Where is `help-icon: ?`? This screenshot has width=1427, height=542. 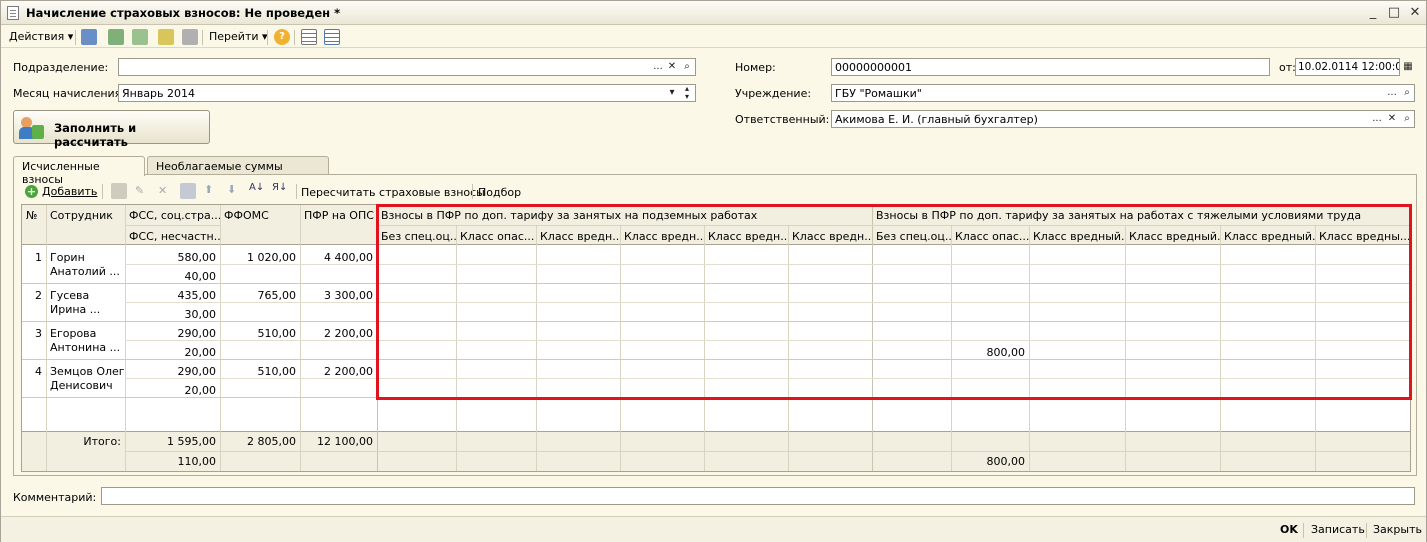 help-icon: ? is located at coordinates (282, 37).